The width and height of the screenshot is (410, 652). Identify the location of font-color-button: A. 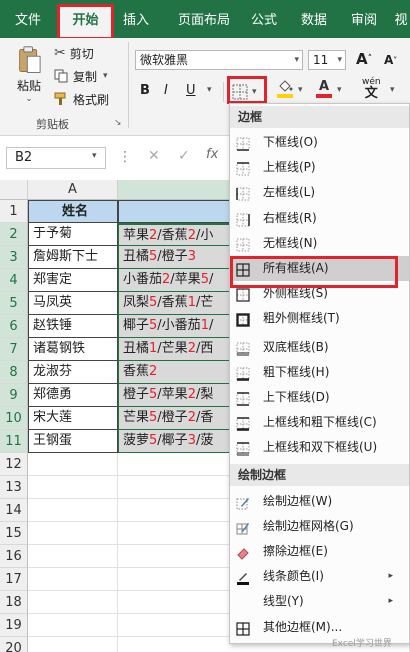
(324, 89).